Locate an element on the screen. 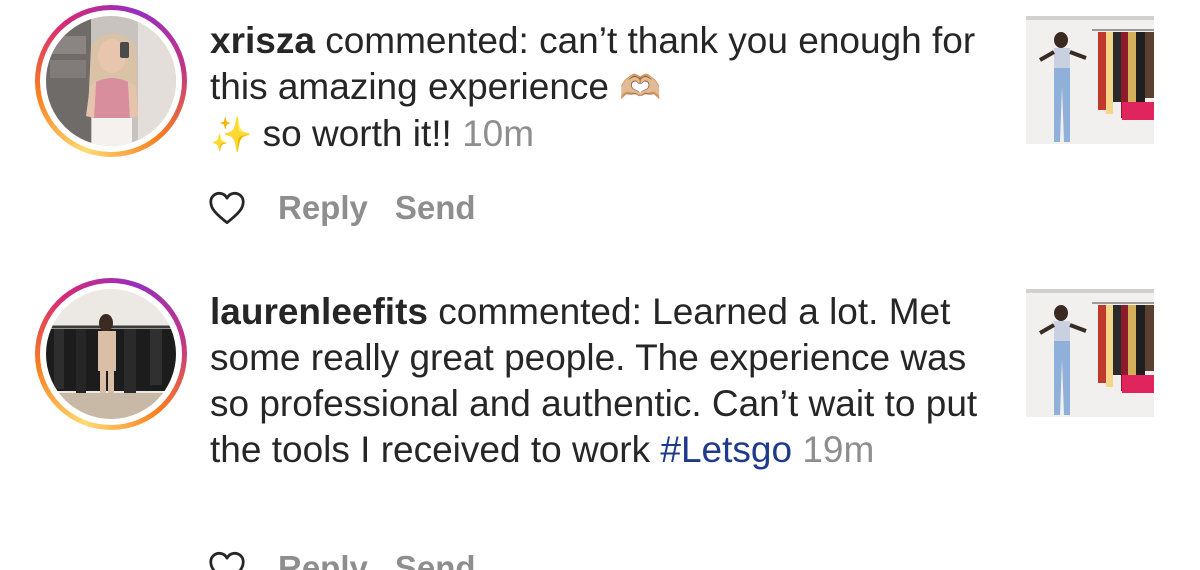 The height and width of the screenshot is (570, 1200). comment-timestamp: 19m is located at coordinates (838, 449).